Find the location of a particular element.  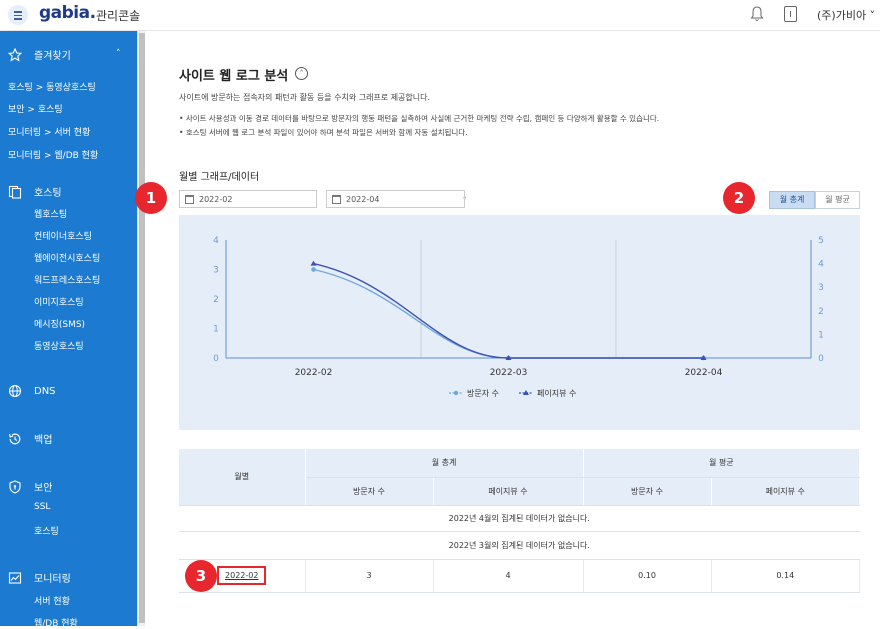

month-link: 2022-02 is located at coordinates (241, 575).